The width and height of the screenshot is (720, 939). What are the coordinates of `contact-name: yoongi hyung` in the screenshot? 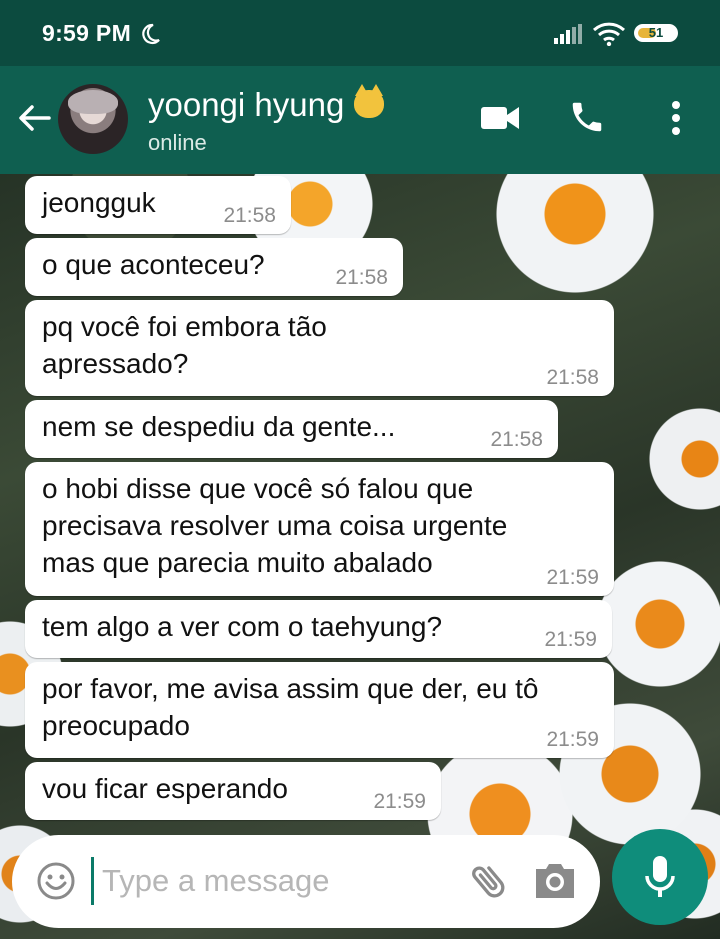 It's located at (266, 104).